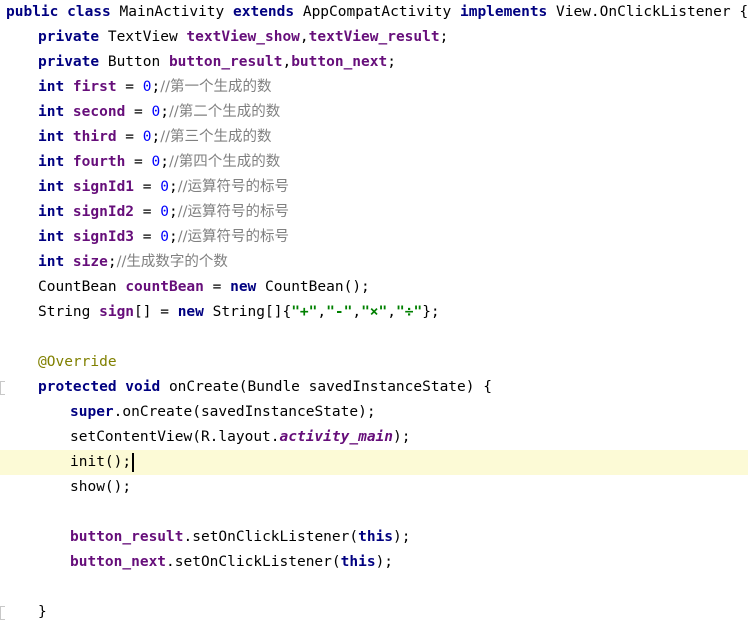 This screenshot has width=748, height=625. Describe the element at coordinates (175, 437) in the screenshot. I see `code-token: setContentView(R.layout.` at that location.